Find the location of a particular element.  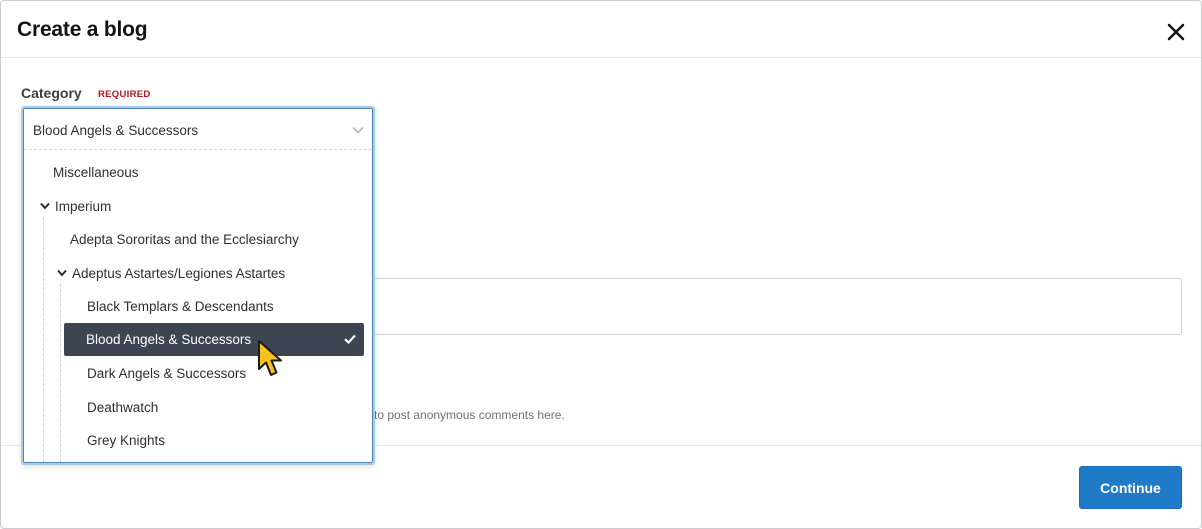

tree-guide-imperium is located at coordinates (43, 339).